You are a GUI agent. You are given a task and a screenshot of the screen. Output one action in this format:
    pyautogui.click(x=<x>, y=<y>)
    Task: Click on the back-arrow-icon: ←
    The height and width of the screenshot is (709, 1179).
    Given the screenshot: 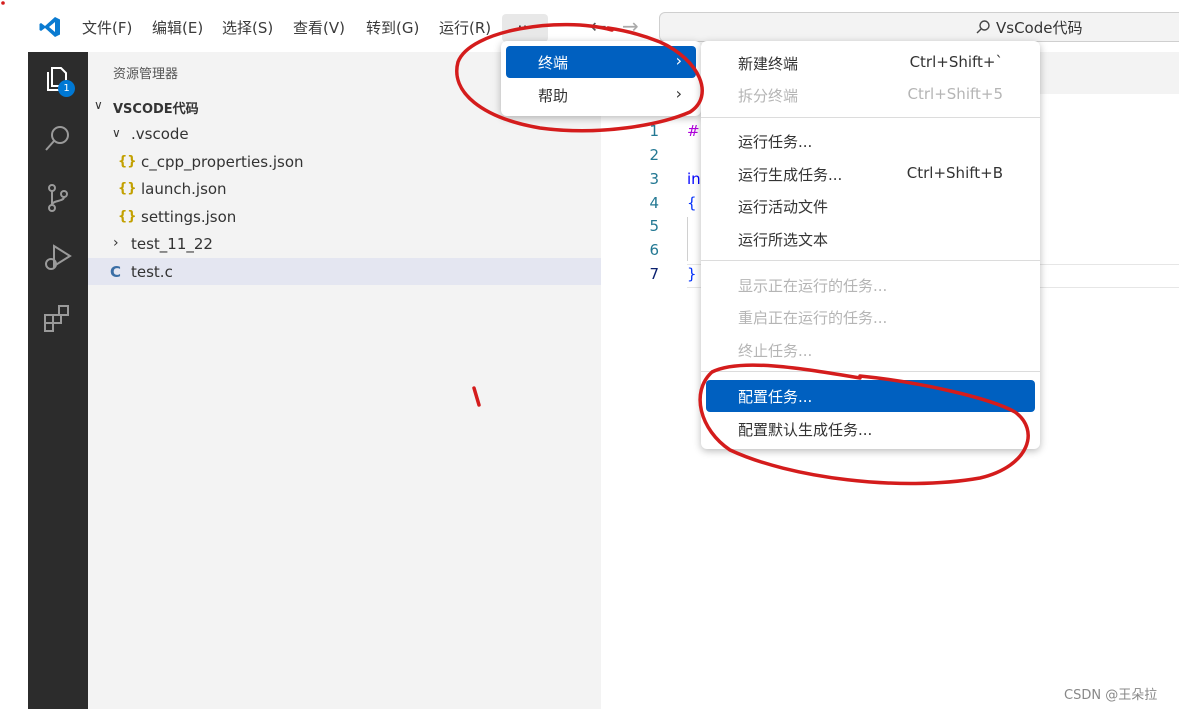 What is the action you would take?
    pyautogui.click(x=598, y=26)
    